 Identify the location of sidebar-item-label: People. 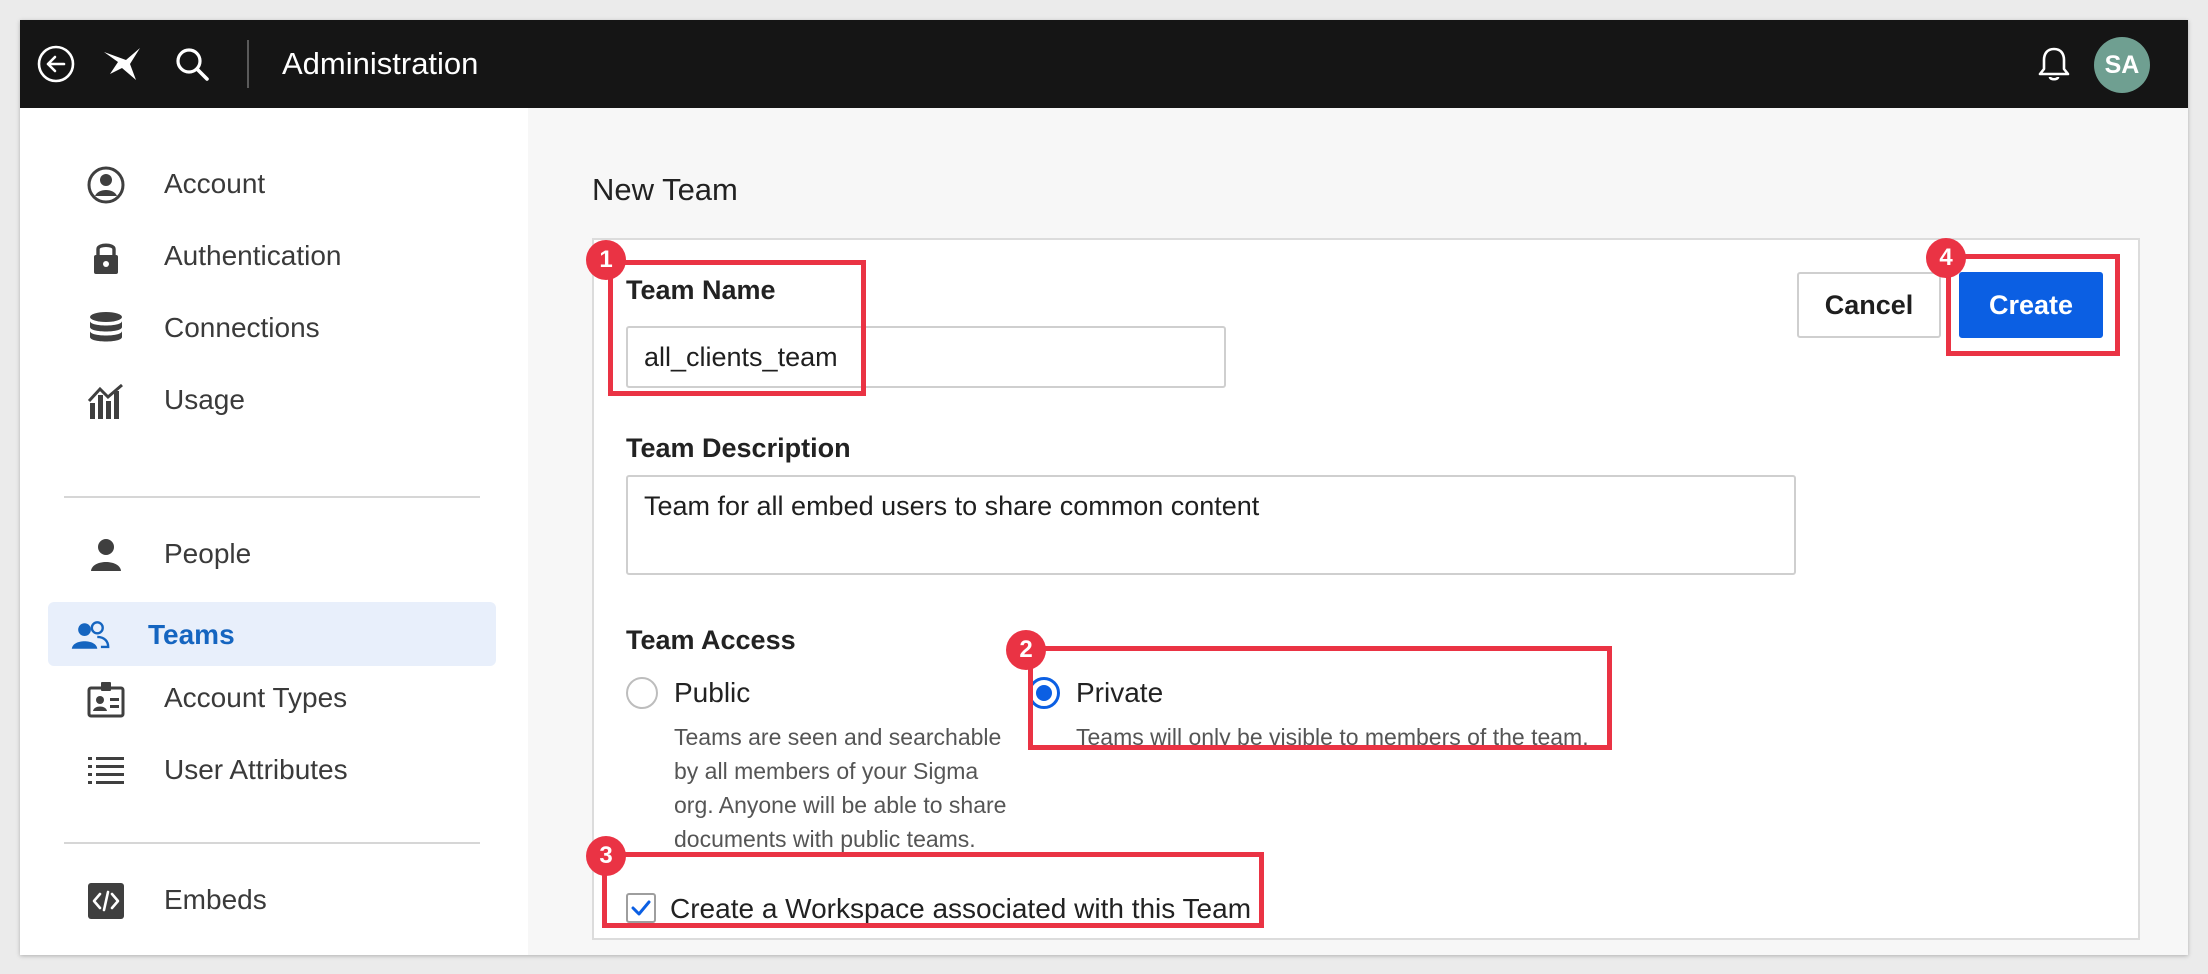
(208, 553).